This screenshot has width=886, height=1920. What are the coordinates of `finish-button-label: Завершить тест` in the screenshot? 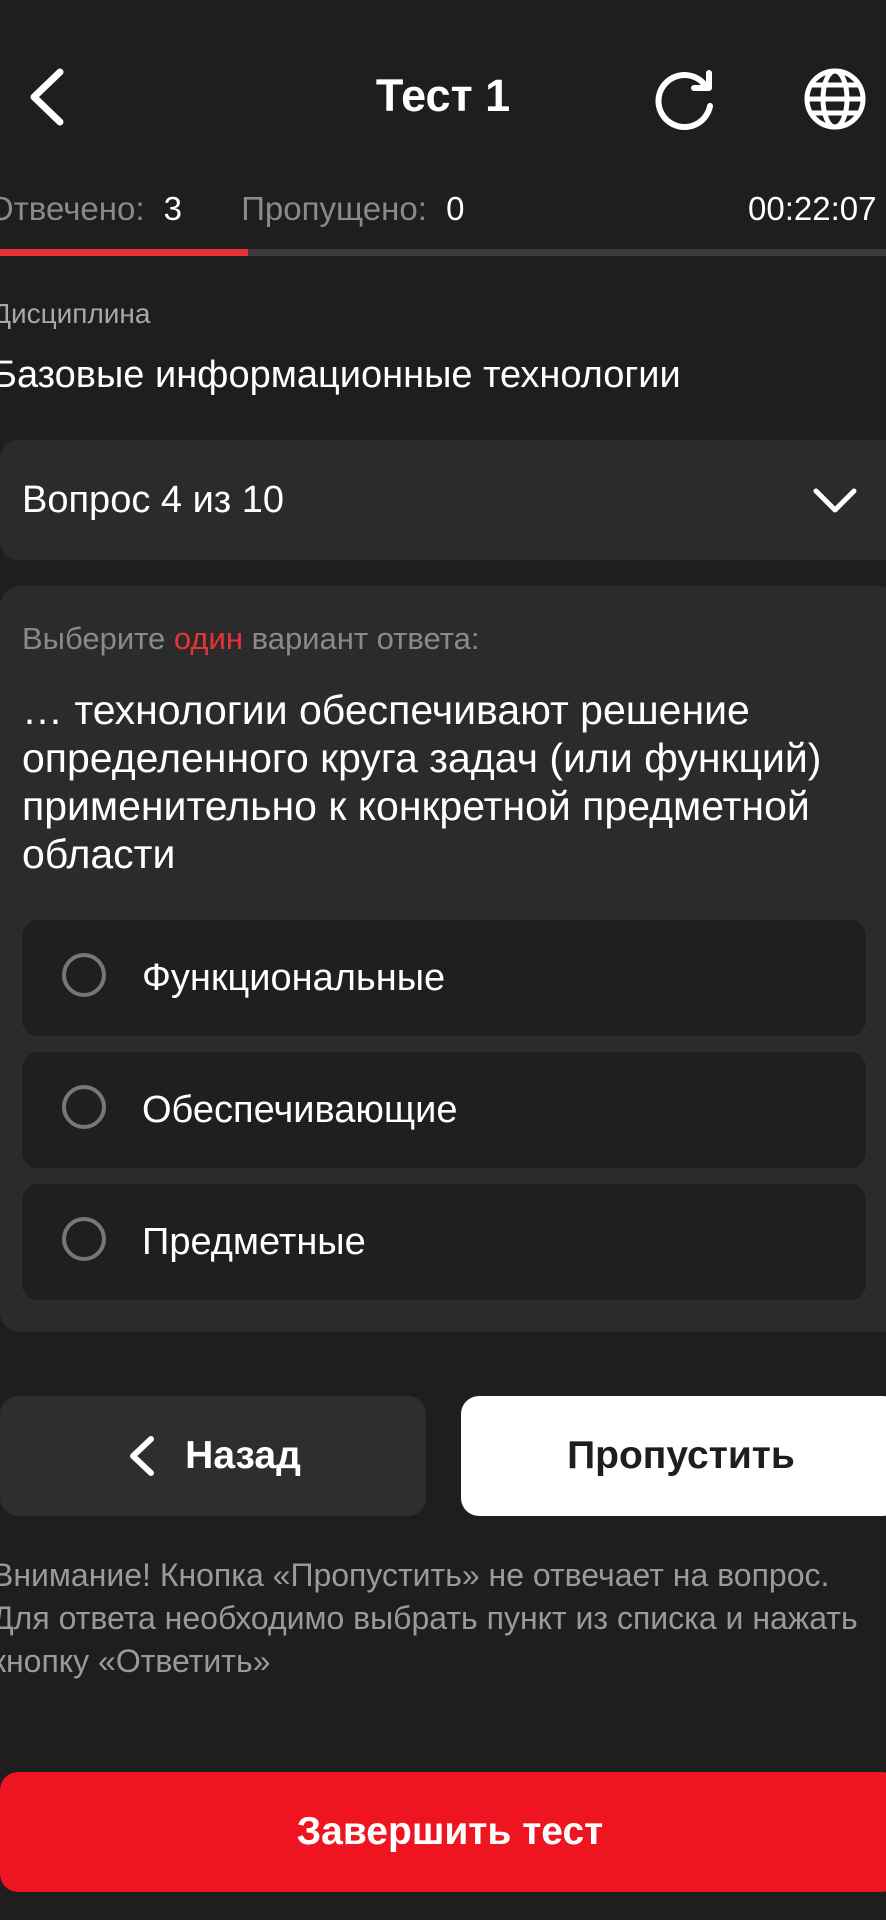 It's located at (450, 1831).